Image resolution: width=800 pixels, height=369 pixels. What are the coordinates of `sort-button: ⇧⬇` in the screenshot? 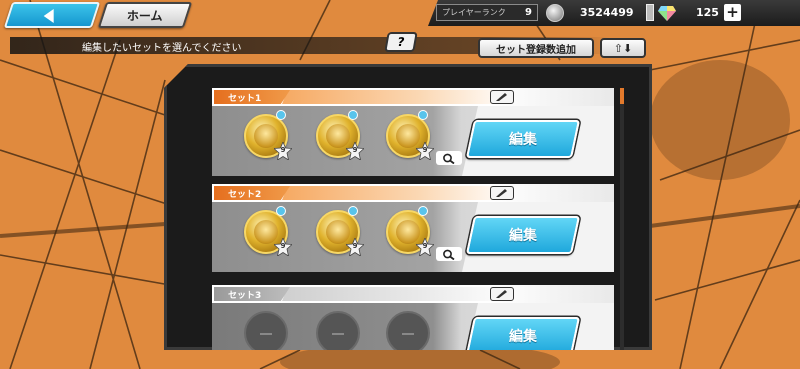 It's located at (623, 48).